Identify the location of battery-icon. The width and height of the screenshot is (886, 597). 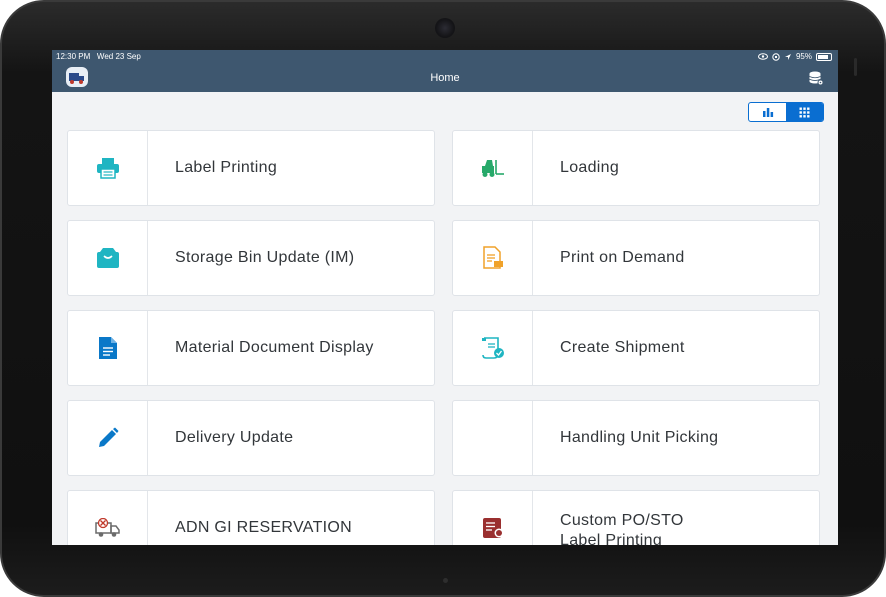
(824, 56).